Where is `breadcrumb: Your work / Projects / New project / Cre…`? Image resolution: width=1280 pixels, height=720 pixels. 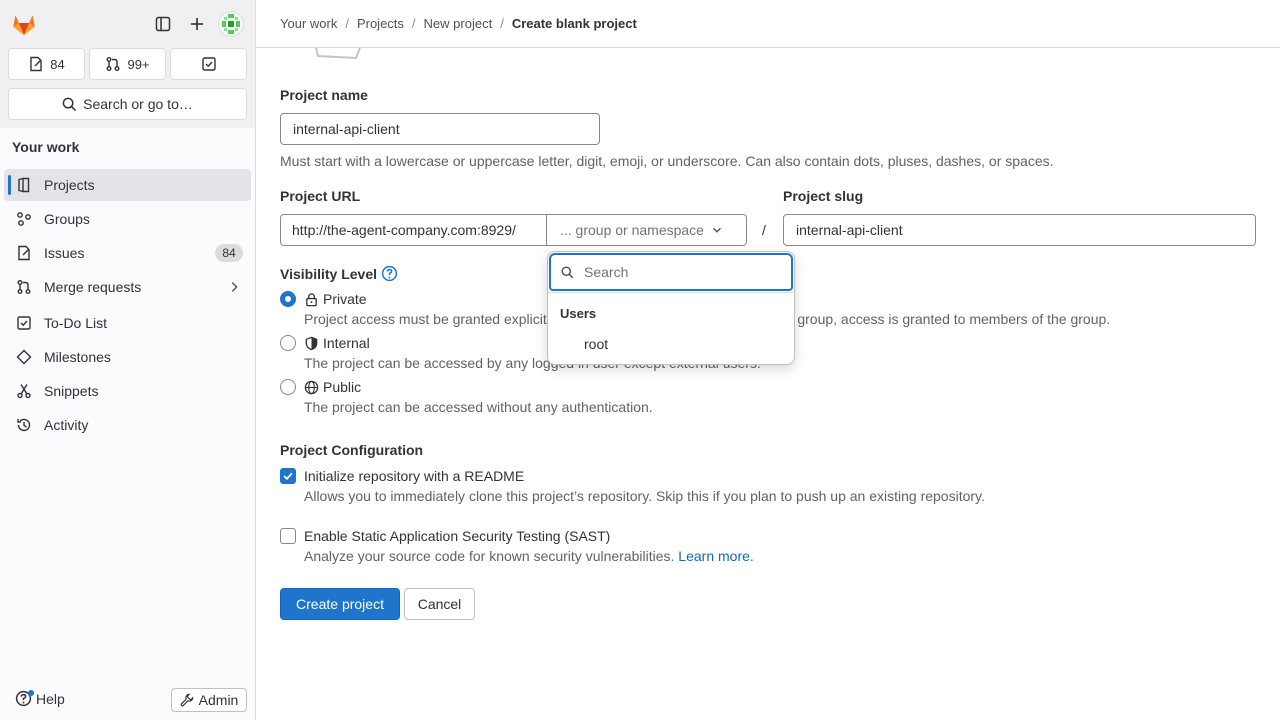 breadcrumb: Your work / Projects / New project / Cre… is located at coordinates (458, 23).